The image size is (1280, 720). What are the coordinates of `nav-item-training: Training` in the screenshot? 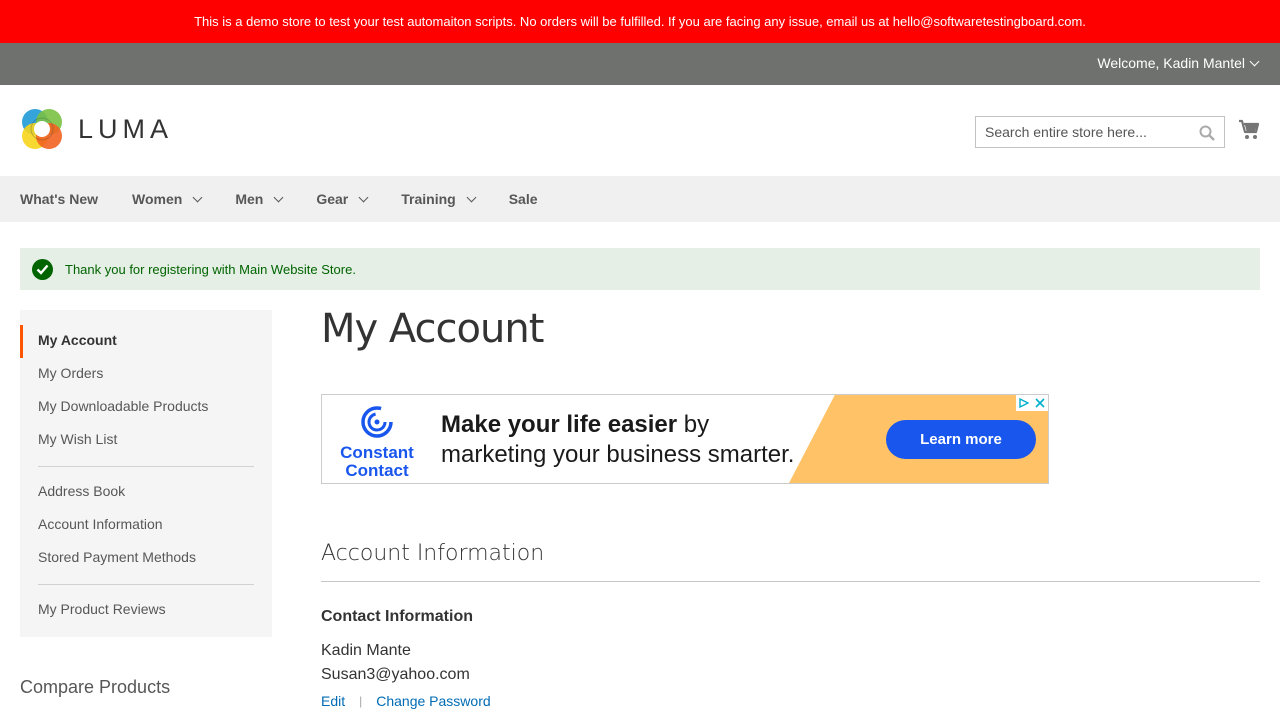 It's located at (439, 199).